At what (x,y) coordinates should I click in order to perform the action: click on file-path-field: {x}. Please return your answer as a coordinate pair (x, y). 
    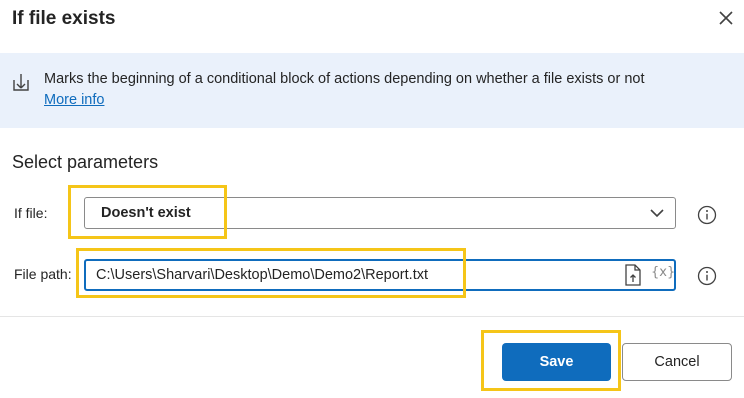
    Looking at the image, I should click on (380, 275).